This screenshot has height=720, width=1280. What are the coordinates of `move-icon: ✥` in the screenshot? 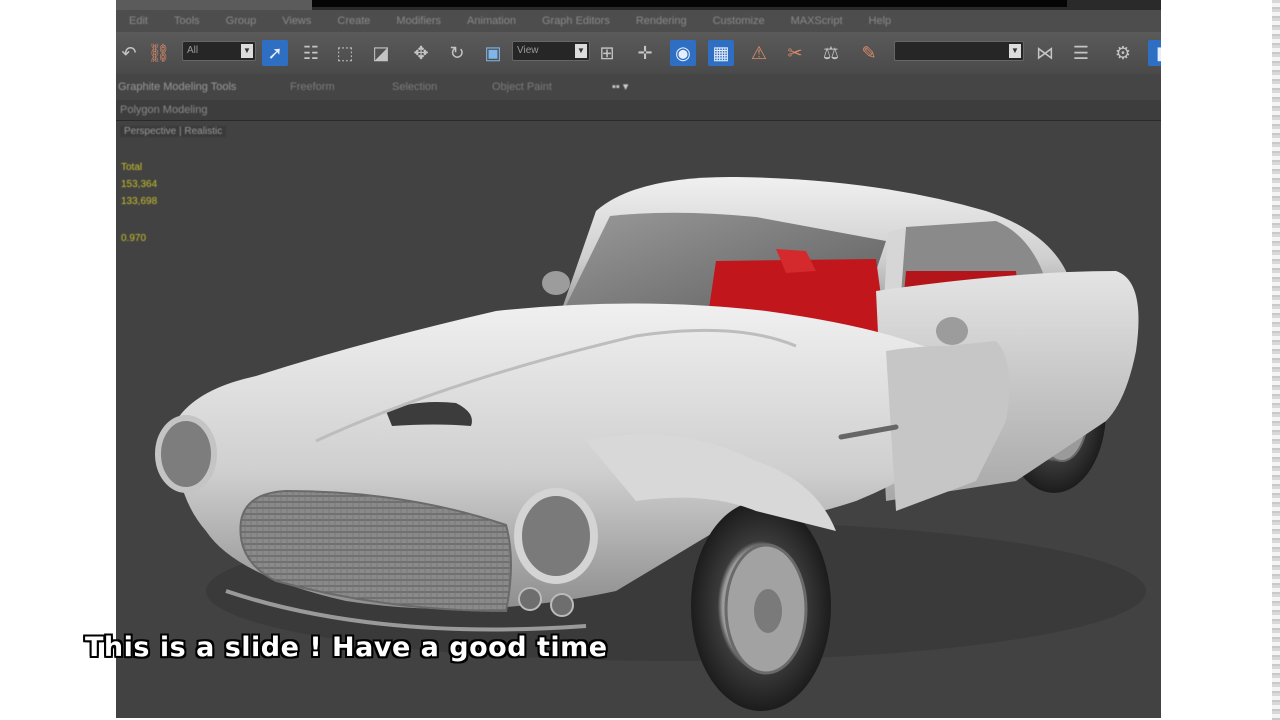 It's located at (421, 53).